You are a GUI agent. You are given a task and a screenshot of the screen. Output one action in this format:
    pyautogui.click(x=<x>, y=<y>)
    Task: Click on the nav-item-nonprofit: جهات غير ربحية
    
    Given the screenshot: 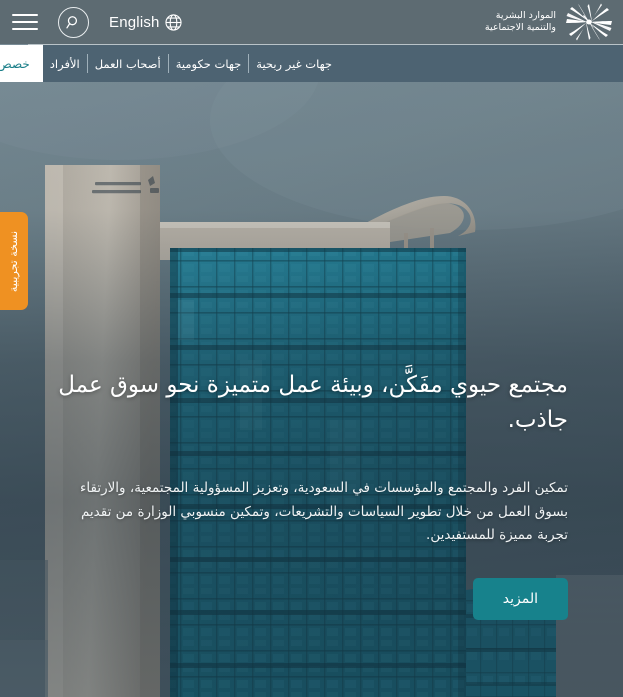 What is the action you would take?
    pyautogui.click(x=294, y=63)
    